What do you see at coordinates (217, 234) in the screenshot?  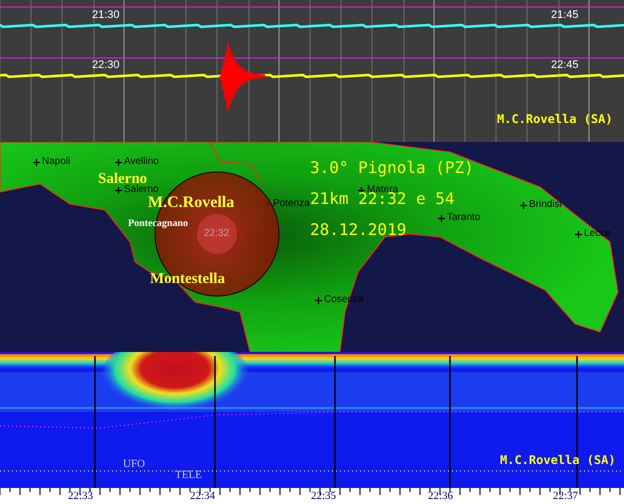 I see `event-time-label: 22:32` at bounding box center [217, 234].